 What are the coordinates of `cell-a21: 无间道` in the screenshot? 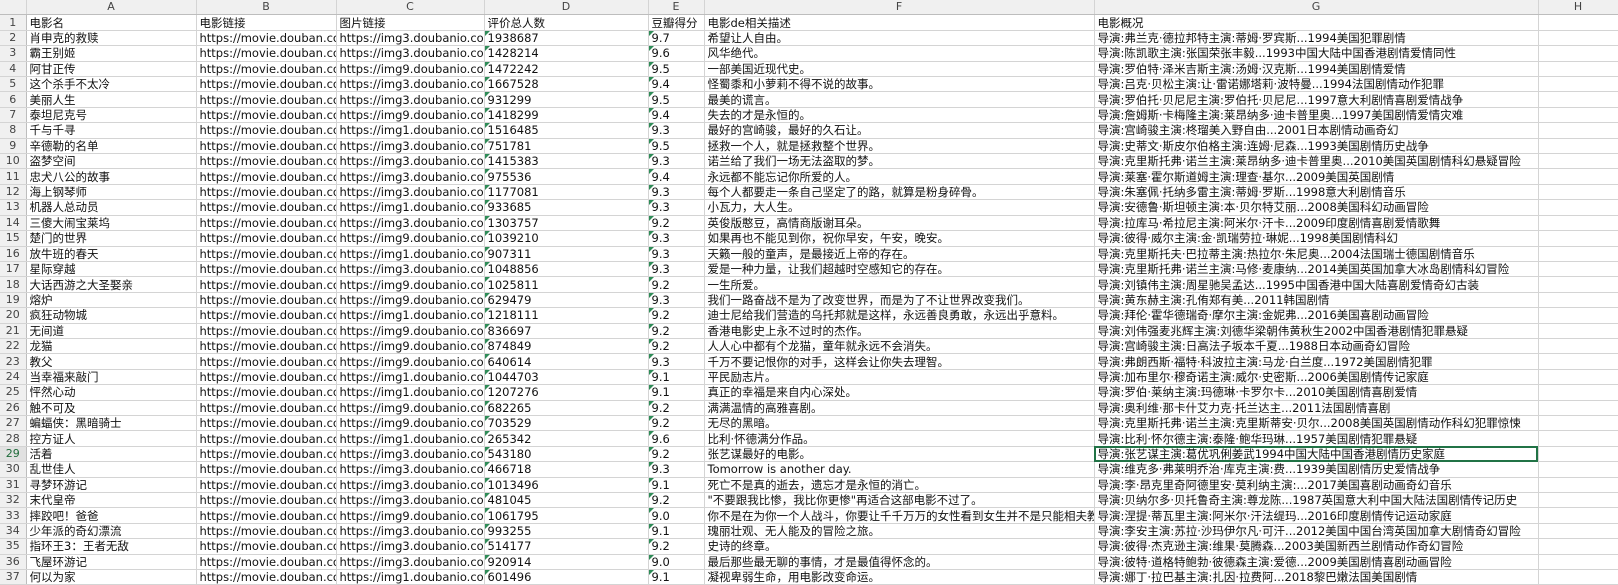 It's located at (111, 331).